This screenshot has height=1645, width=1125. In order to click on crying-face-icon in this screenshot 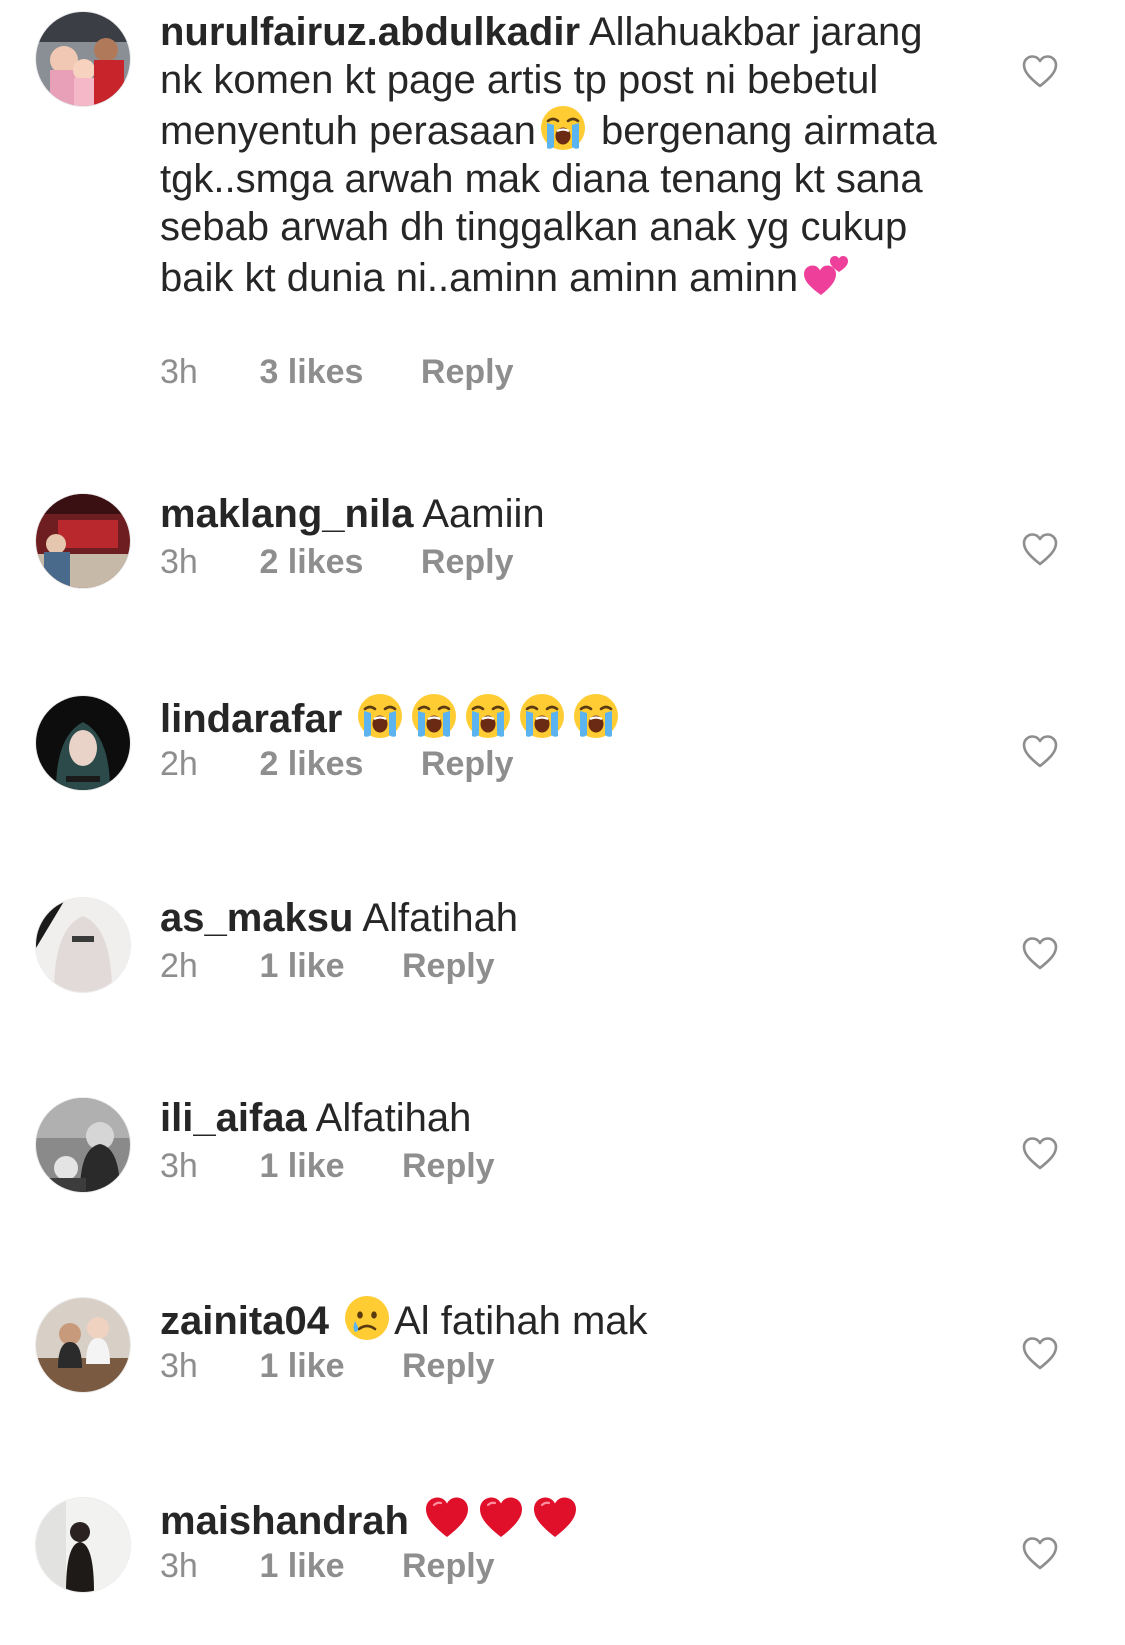, I will do `click(367, 1318)`.